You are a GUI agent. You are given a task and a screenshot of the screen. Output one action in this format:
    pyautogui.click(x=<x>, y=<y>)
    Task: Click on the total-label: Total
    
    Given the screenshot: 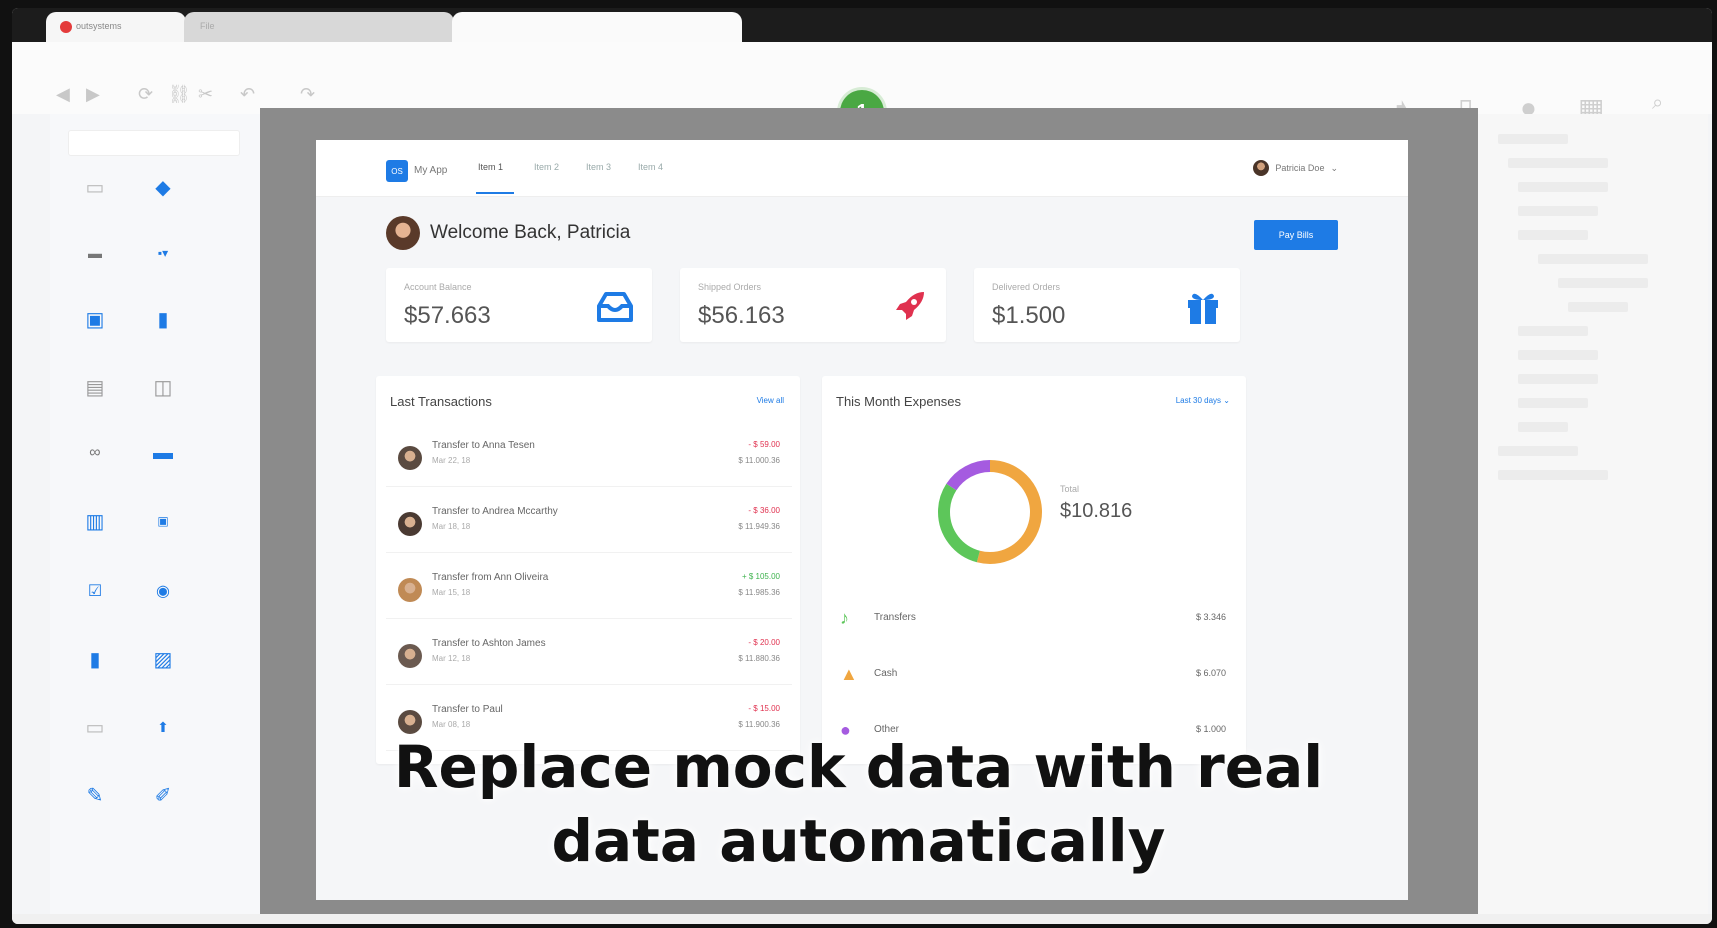 What is the action you would take?
    pyautogui.click(x=1070, y=489)
    